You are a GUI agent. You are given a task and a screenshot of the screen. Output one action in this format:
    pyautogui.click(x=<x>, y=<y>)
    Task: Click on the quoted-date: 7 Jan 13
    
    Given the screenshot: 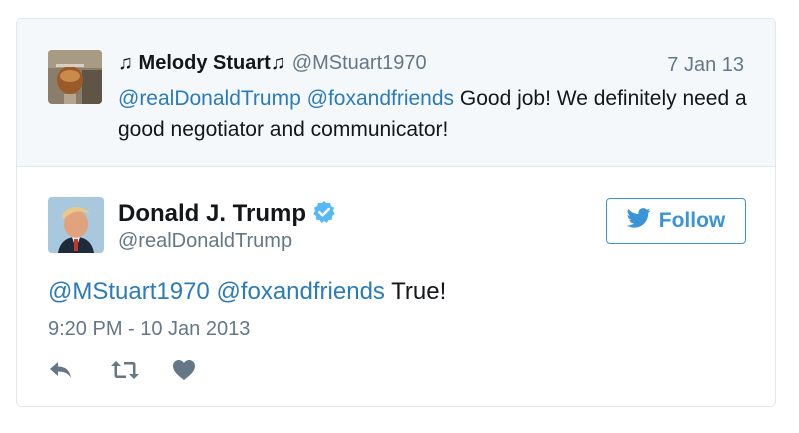 What is the action you would take?
    pyautogui.click(x=705, y=65)
    